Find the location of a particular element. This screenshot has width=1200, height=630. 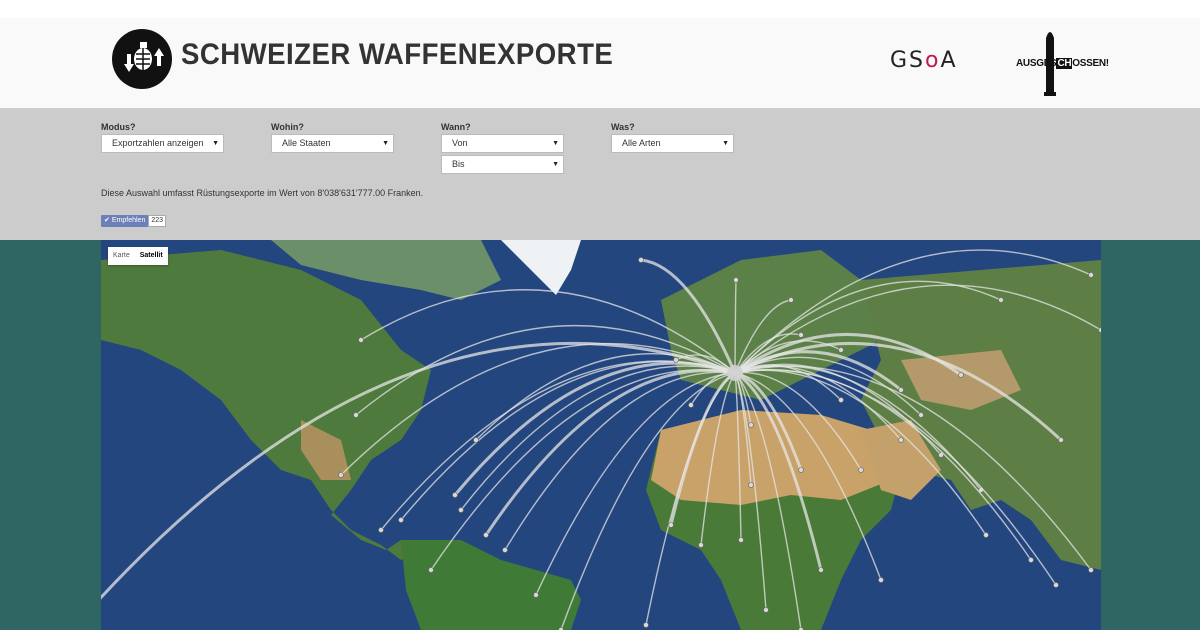

wann-from-value: Von is located at coordinates (460, 143).